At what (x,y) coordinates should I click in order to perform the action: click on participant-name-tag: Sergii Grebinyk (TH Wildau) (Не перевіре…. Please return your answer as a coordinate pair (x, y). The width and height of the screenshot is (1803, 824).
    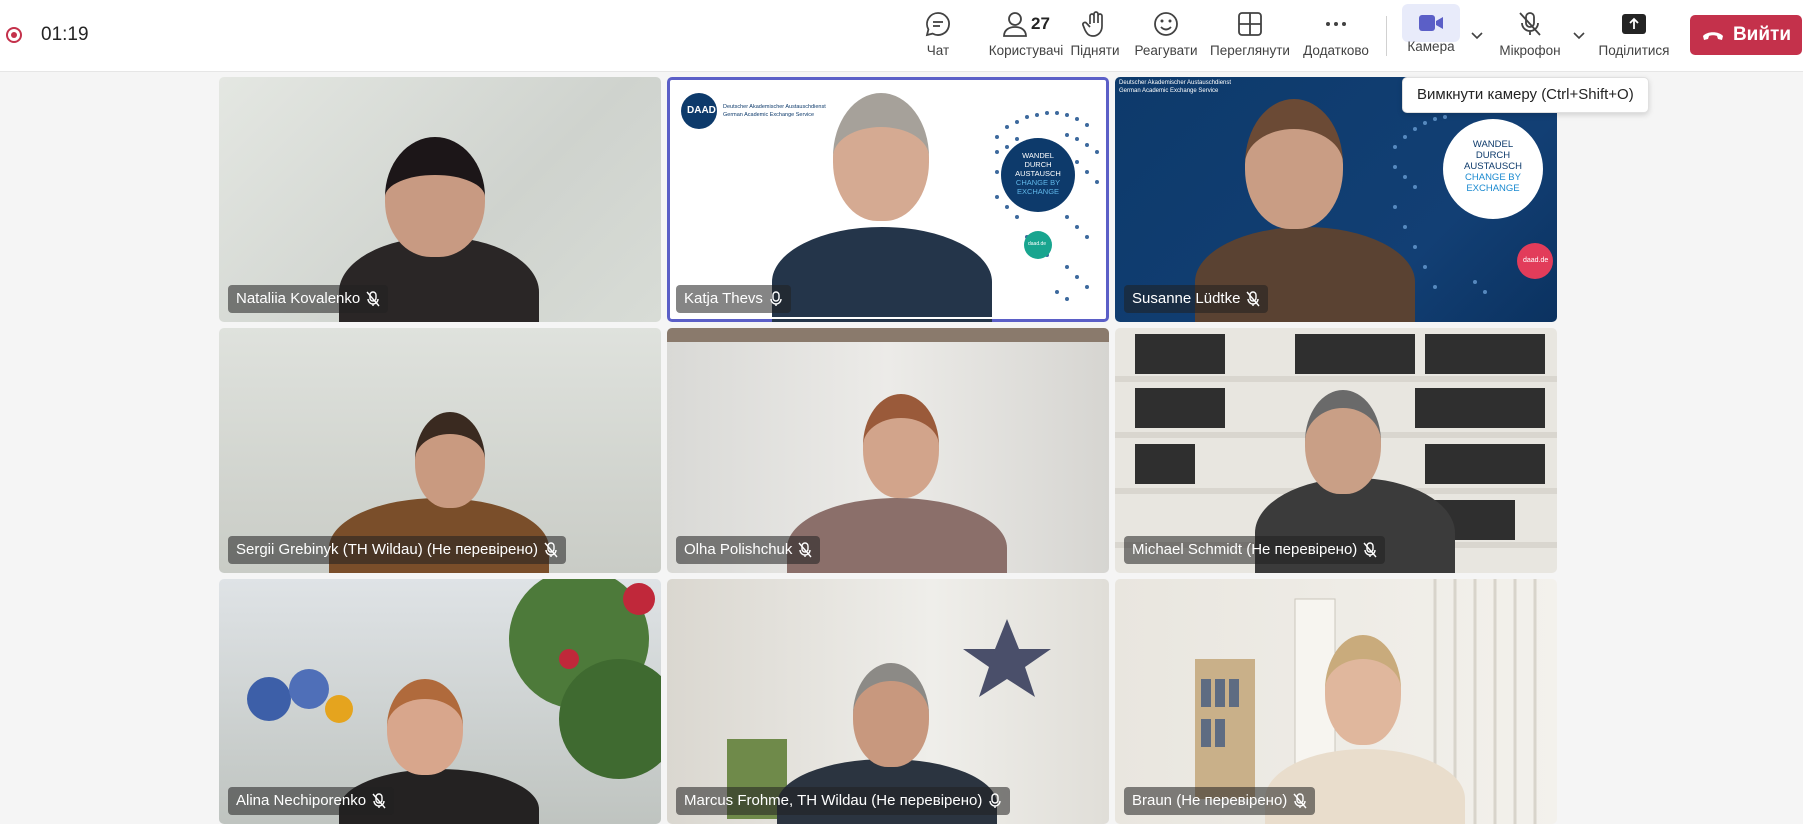
    Looking at the image, I should click on (397, 550).